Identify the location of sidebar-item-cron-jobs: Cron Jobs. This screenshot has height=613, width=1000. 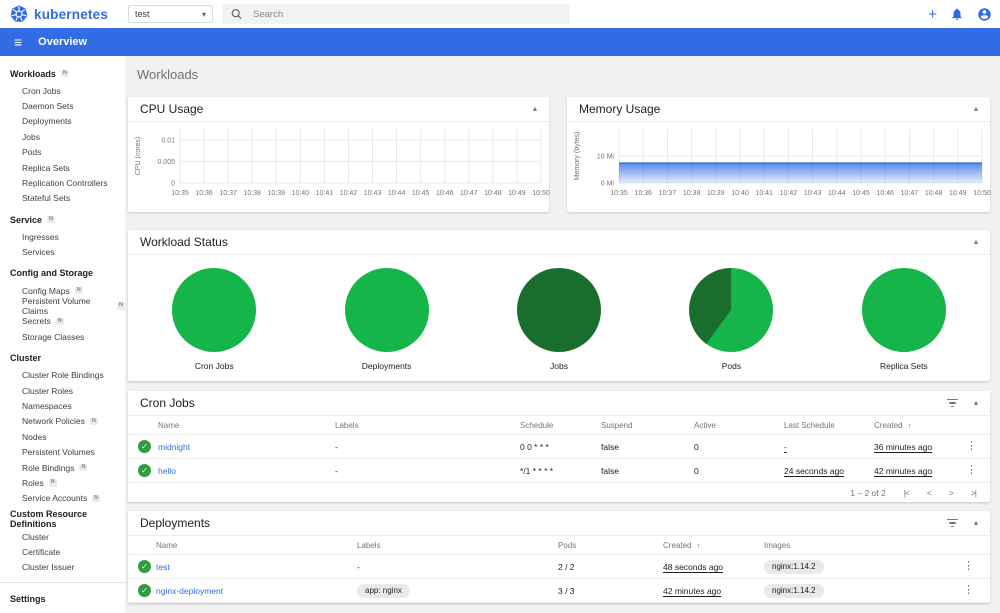
(62, 90).